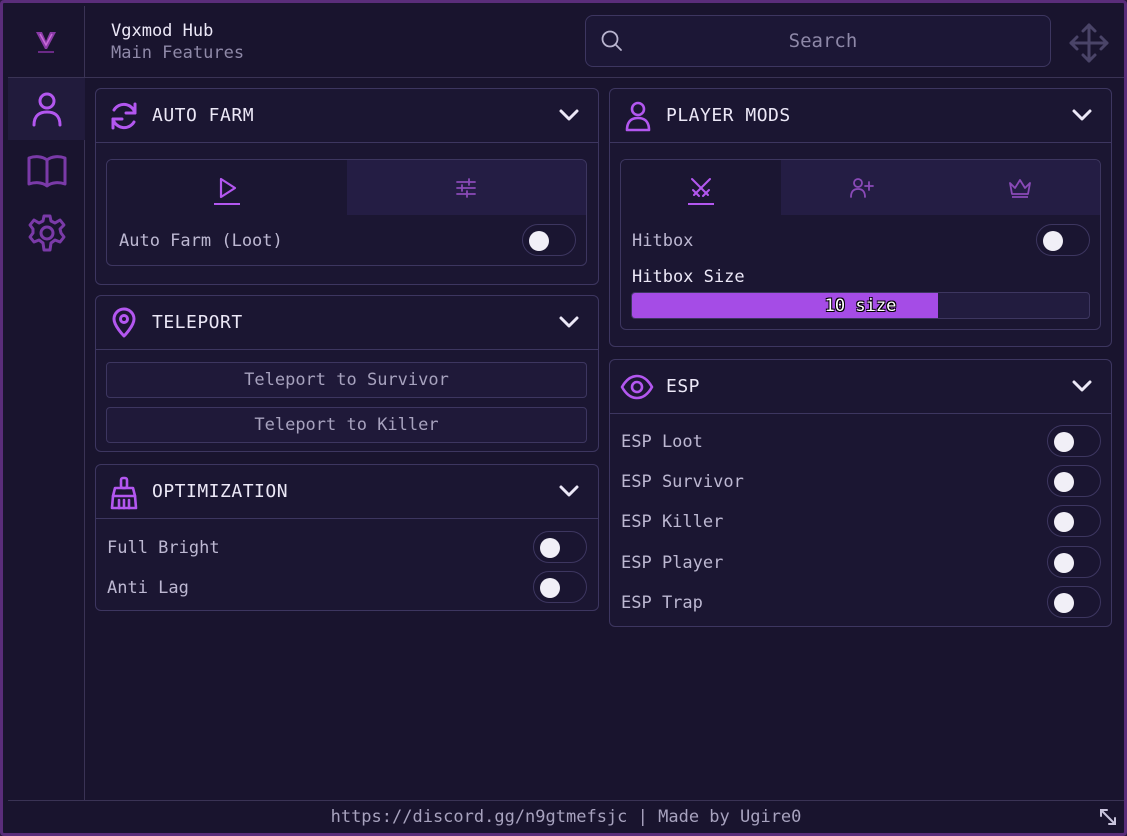  What do you see at coordinates (346, 425) in the screenshot?
I see `teleport-killer-button: Teleport to Killer` at bounding box center [346, 425].